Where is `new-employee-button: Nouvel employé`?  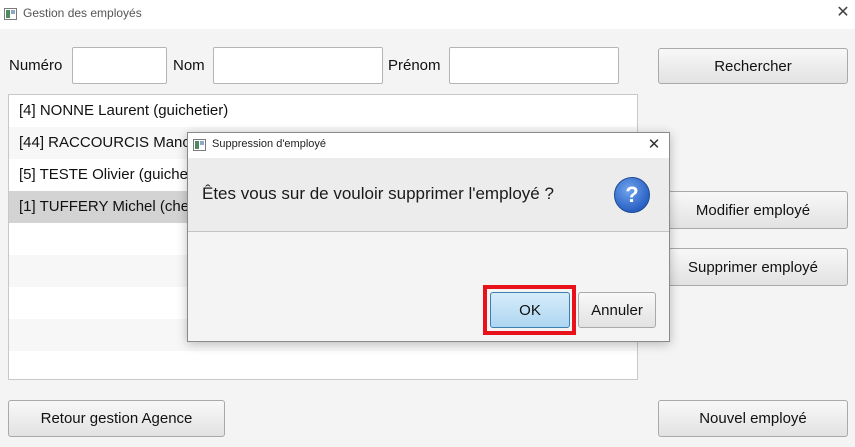 new-employee-button: Nouvel employé is located at coordinates (753, 418).